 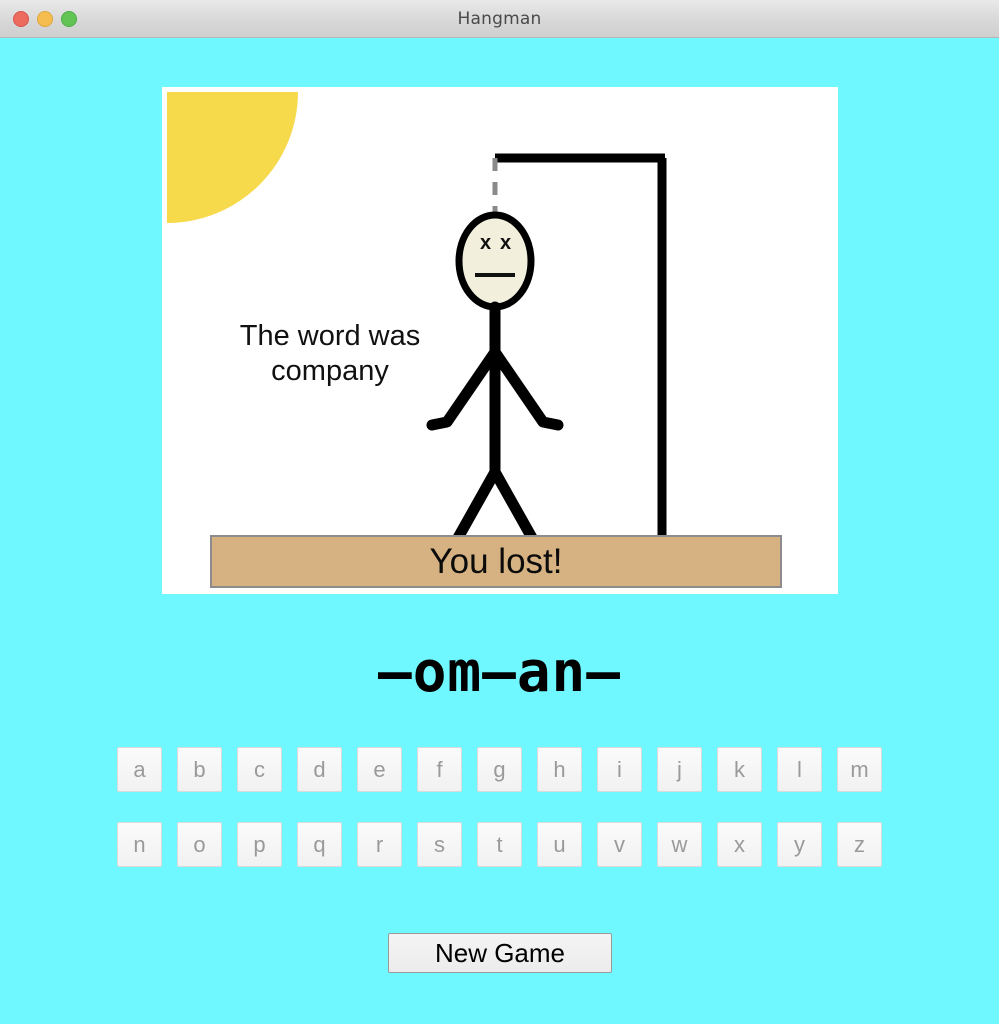 I want to click on letter-key-w: w, so click(x=679, y=844).